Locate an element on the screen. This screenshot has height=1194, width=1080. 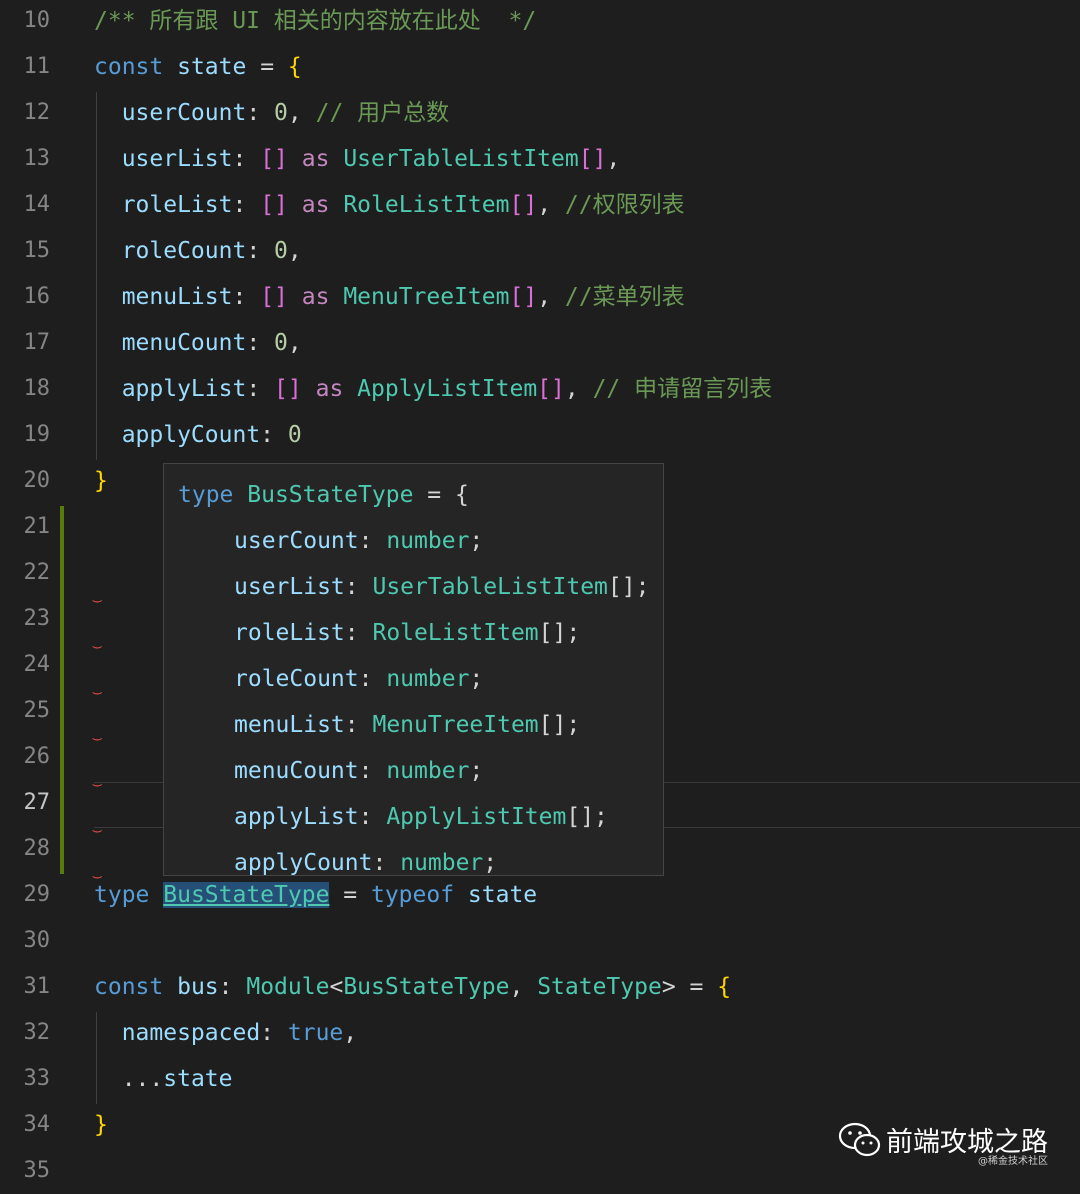
hover-line: roleList: RoleListItem[]; is located at coordinates (407, 633).